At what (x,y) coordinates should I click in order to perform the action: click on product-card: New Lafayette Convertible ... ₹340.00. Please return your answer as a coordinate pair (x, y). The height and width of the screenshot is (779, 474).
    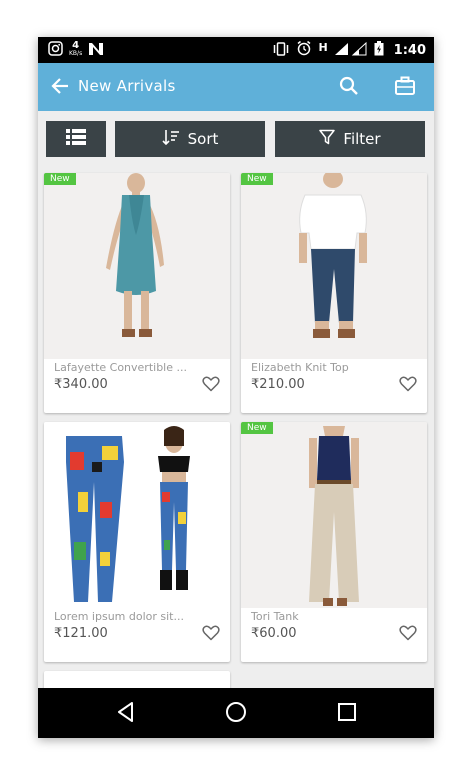
    Looking at the image, I should click on (137, 293).